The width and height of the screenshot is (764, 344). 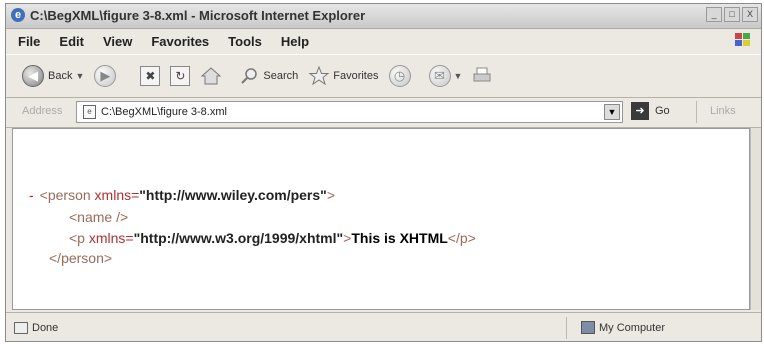 I want to click on go-button: Go, so click(x=662, y=111).